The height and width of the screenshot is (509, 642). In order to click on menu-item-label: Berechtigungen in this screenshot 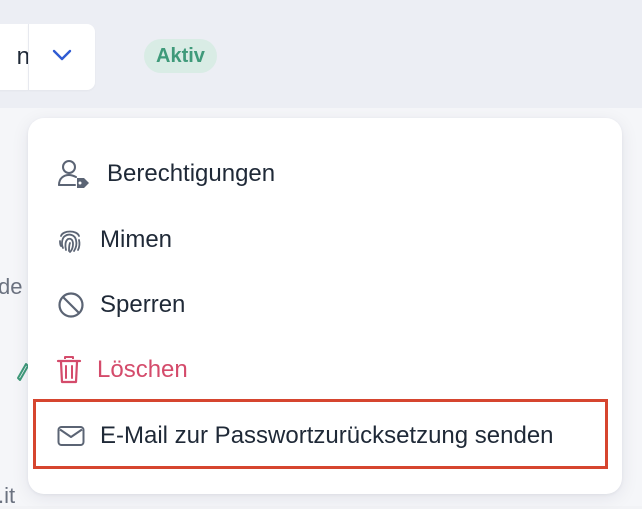, I will do `click(191, 173)`.